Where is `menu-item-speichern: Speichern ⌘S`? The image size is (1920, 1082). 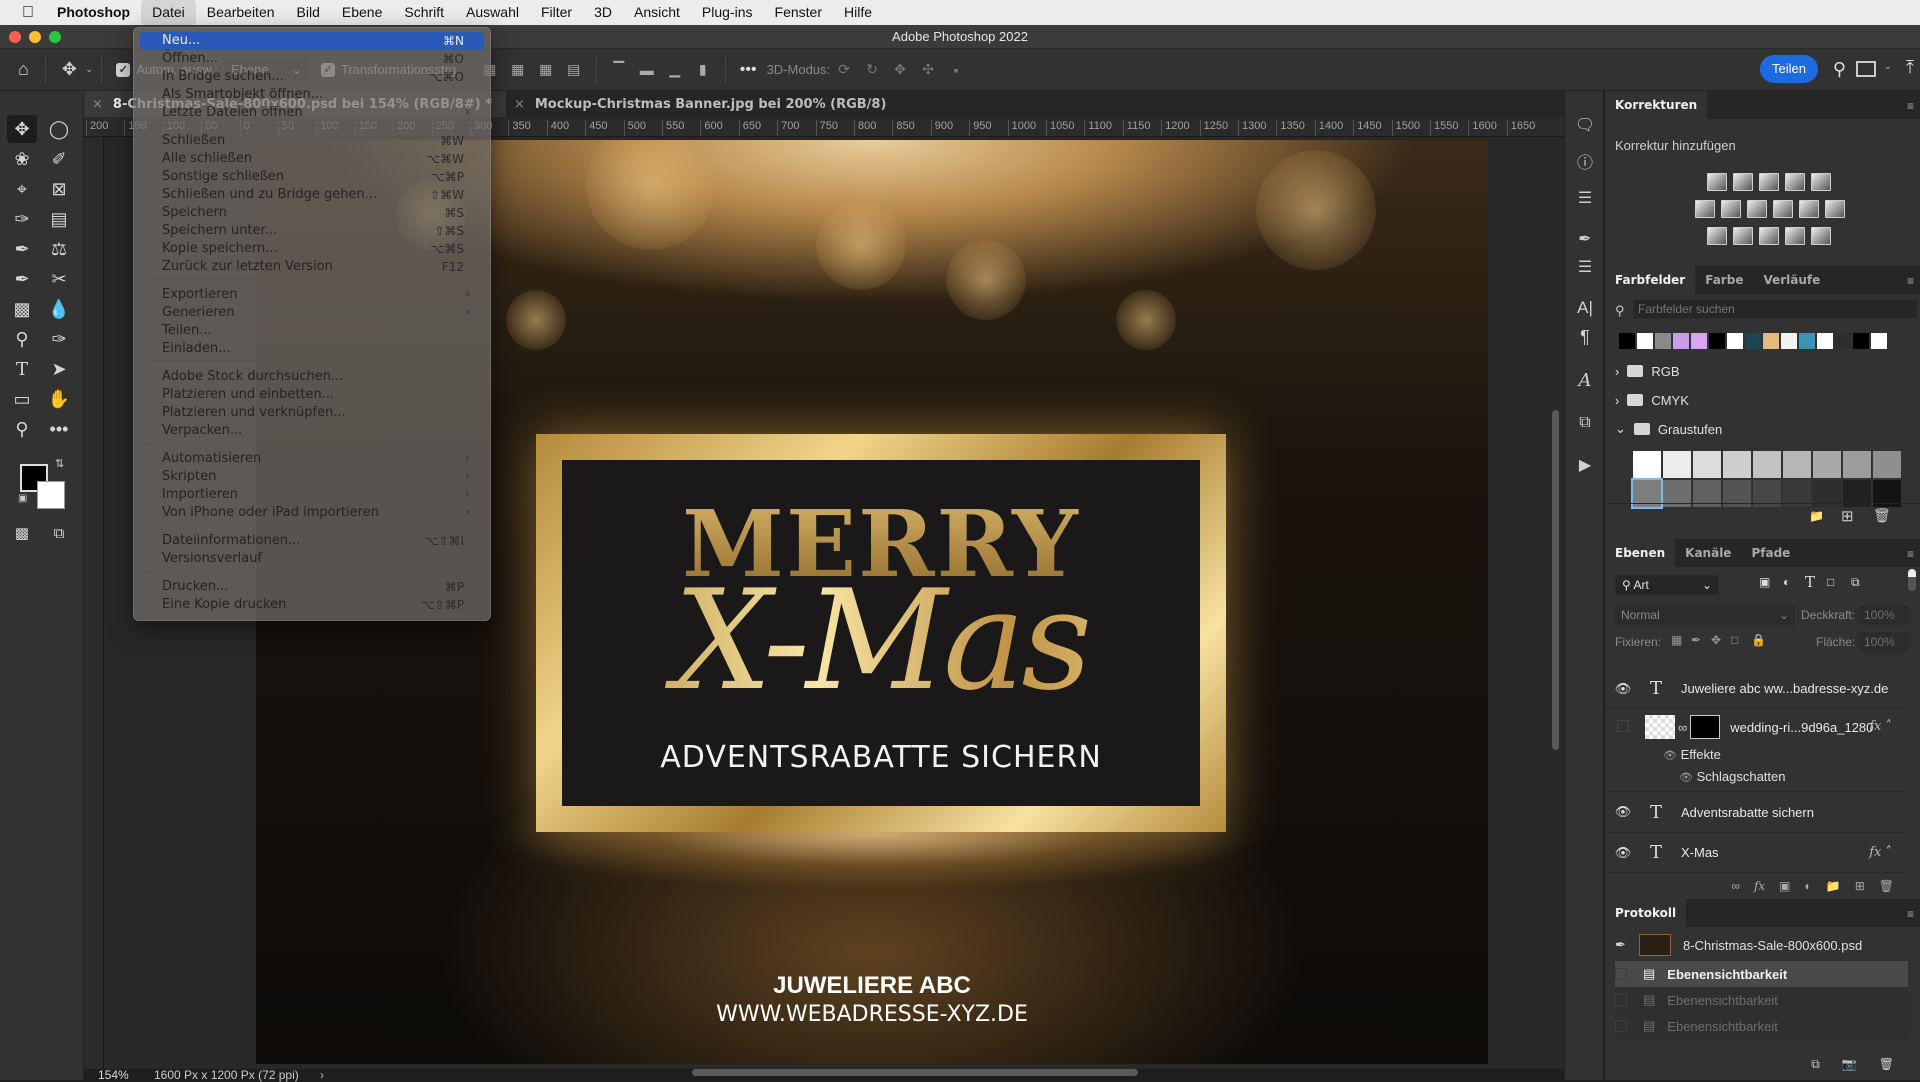 menu-item-speichern: Speichern ⌘S is located at coordinates (312, 213).